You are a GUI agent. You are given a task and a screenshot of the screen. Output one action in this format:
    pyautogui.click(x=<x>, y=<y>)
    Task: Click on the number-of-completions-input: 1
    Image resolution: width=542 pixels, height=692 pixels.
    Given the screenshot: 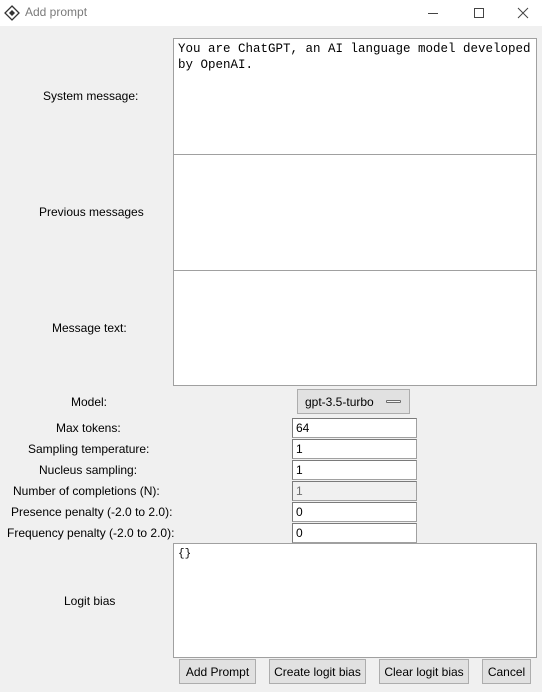 What is the action you would take?
    pyautogui.click(x=354, y=491)
    